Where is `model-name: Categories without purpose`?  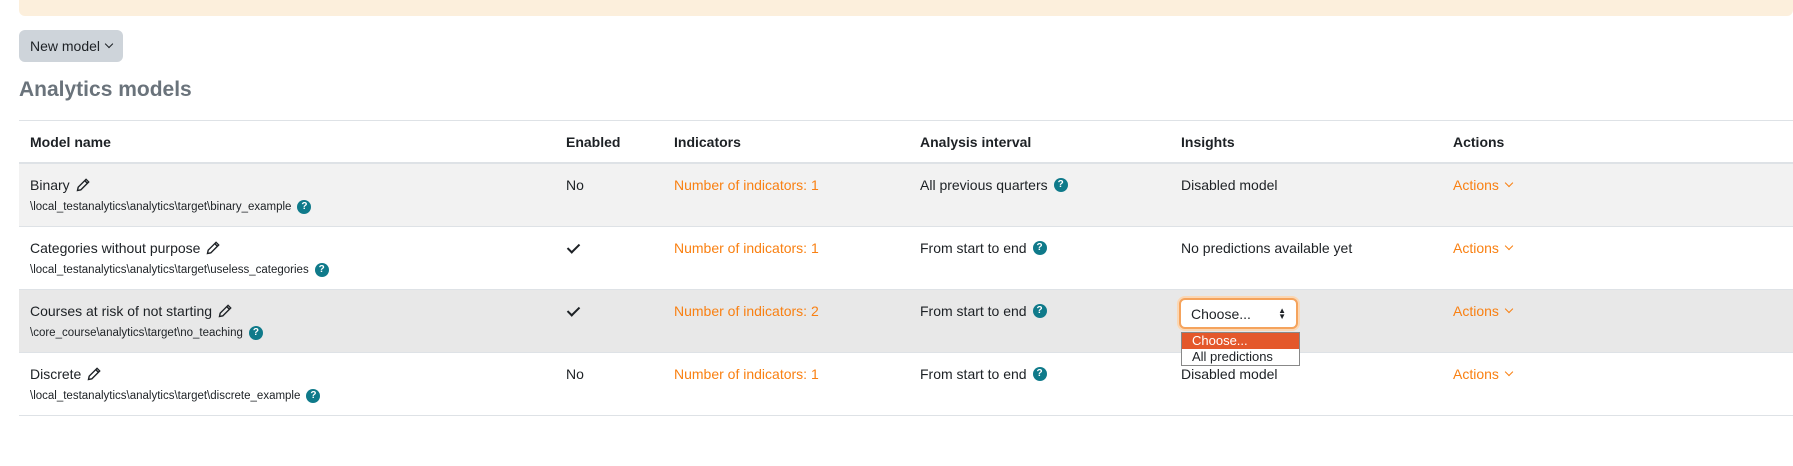
model-name: Categories without purpose is located at coordinates (115, 248).